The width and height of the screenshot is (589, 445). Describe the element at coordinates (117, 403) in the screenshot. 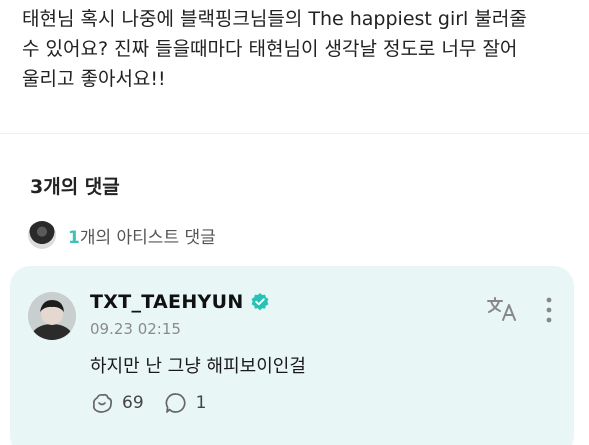

I see `like-button: 69` at that location.